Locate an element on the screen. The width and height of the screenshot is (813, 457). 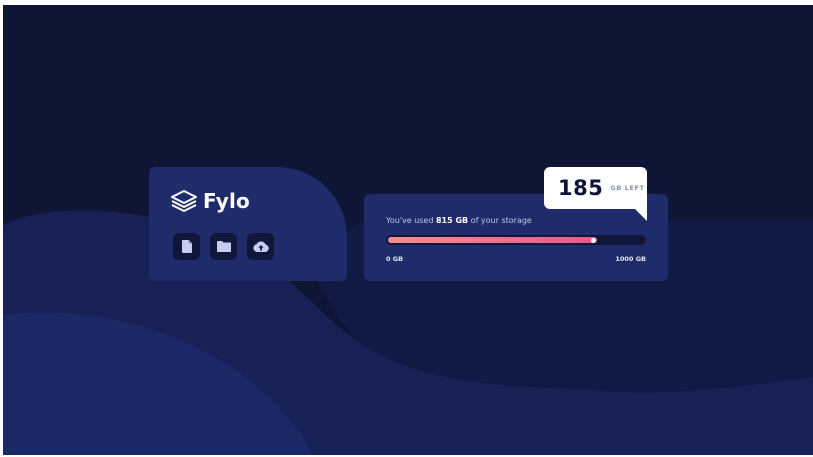
layers-icon is located at coordinates (184, 201).